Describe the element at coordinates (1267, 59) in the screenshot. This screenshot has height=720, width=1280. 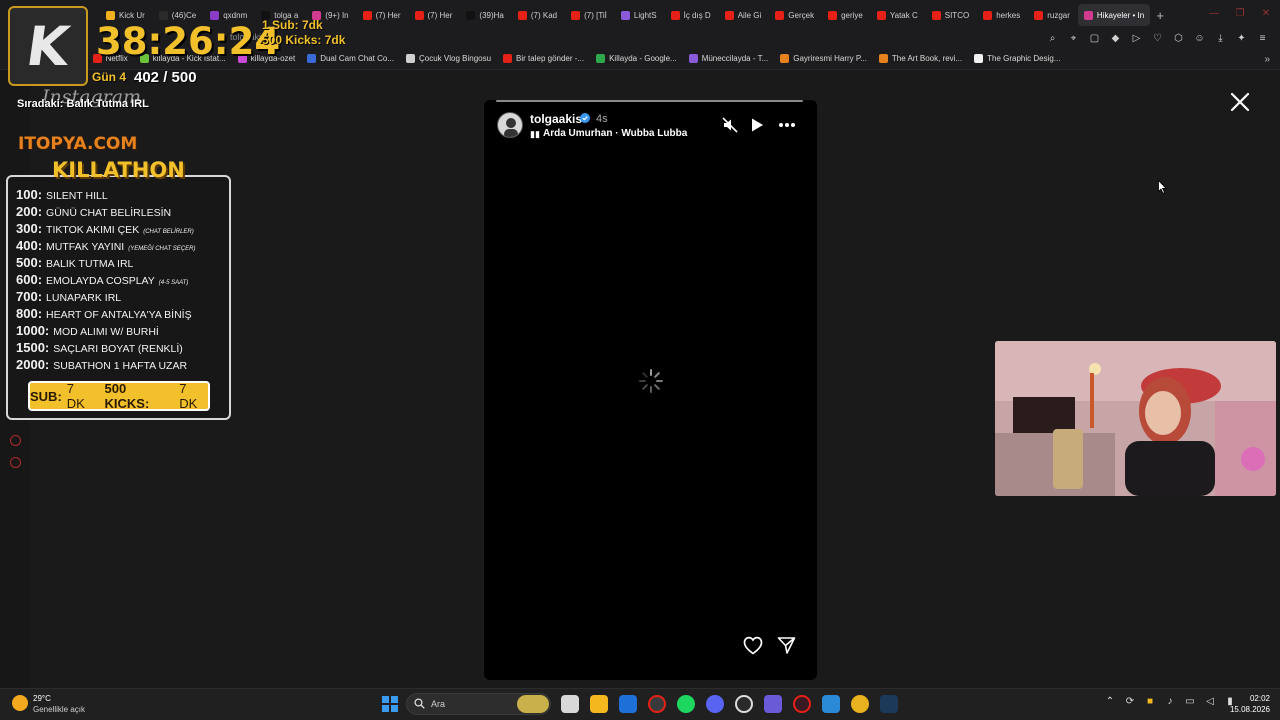
I see `more-bookmarks-button: »` at that location.